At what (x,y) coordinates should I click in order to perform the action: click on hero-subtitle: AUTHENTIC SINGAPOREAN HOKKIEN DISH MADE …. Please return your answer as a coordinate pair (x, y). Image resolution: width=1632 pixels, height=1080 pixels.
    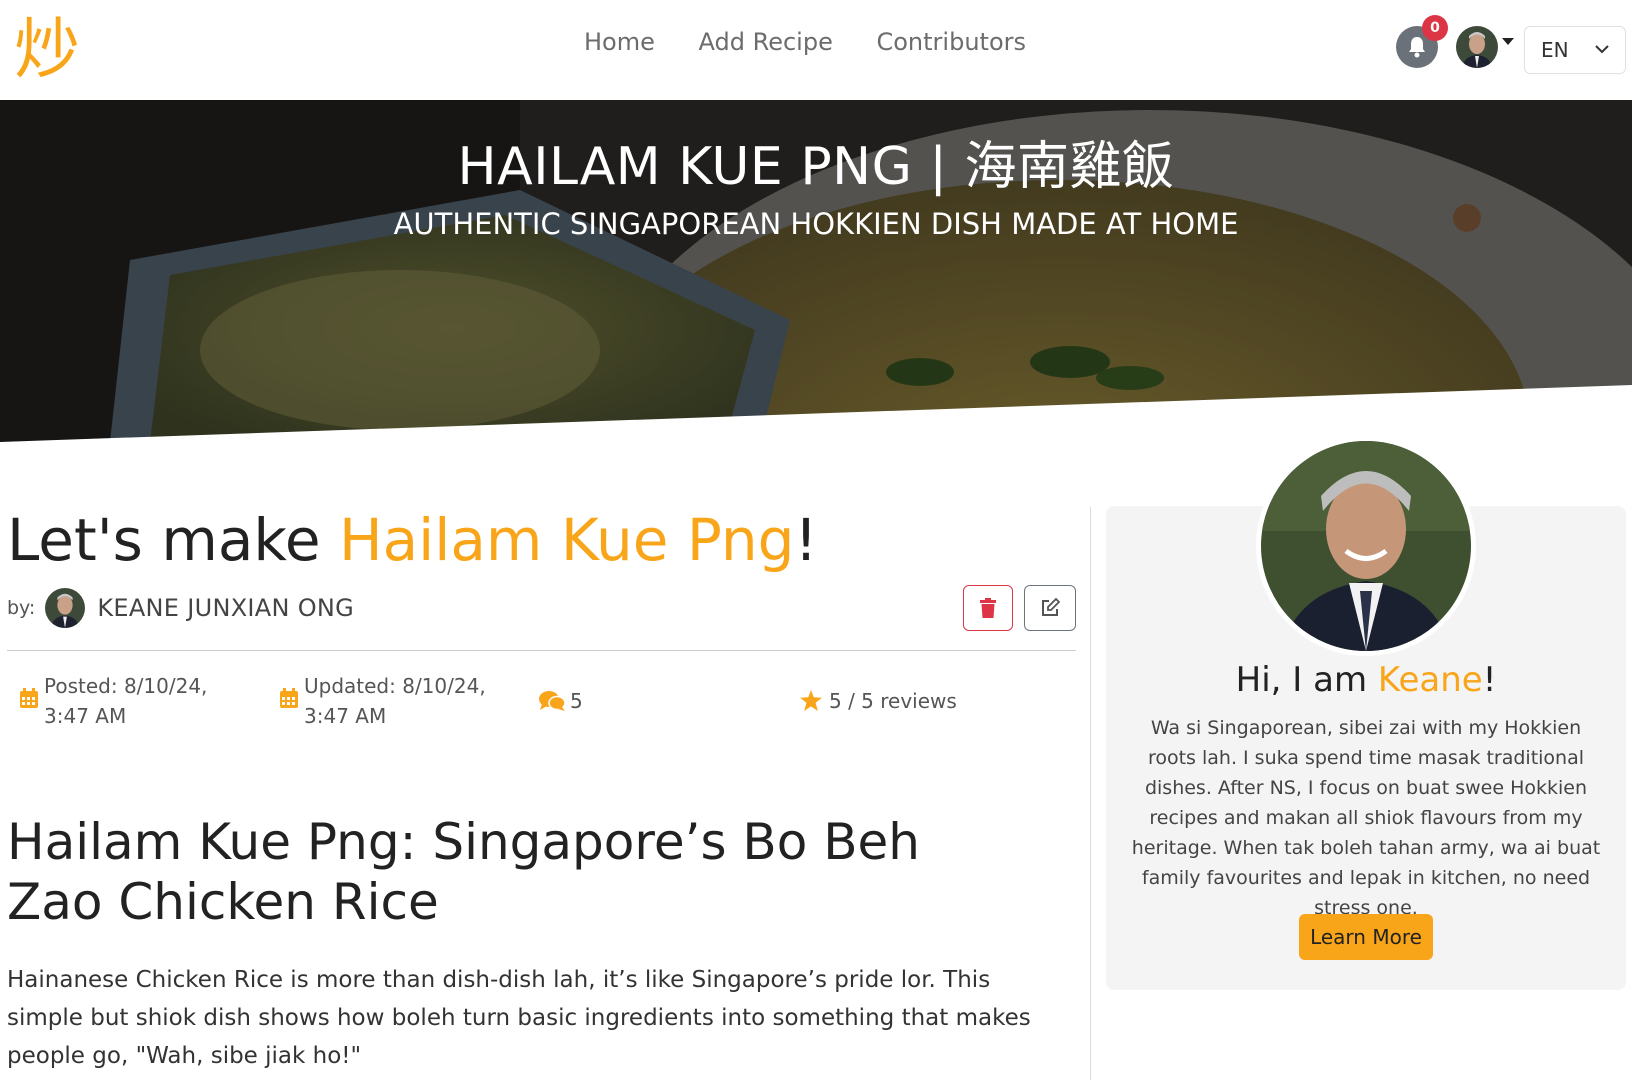
    Looking at the image, I should click on (816, 224).